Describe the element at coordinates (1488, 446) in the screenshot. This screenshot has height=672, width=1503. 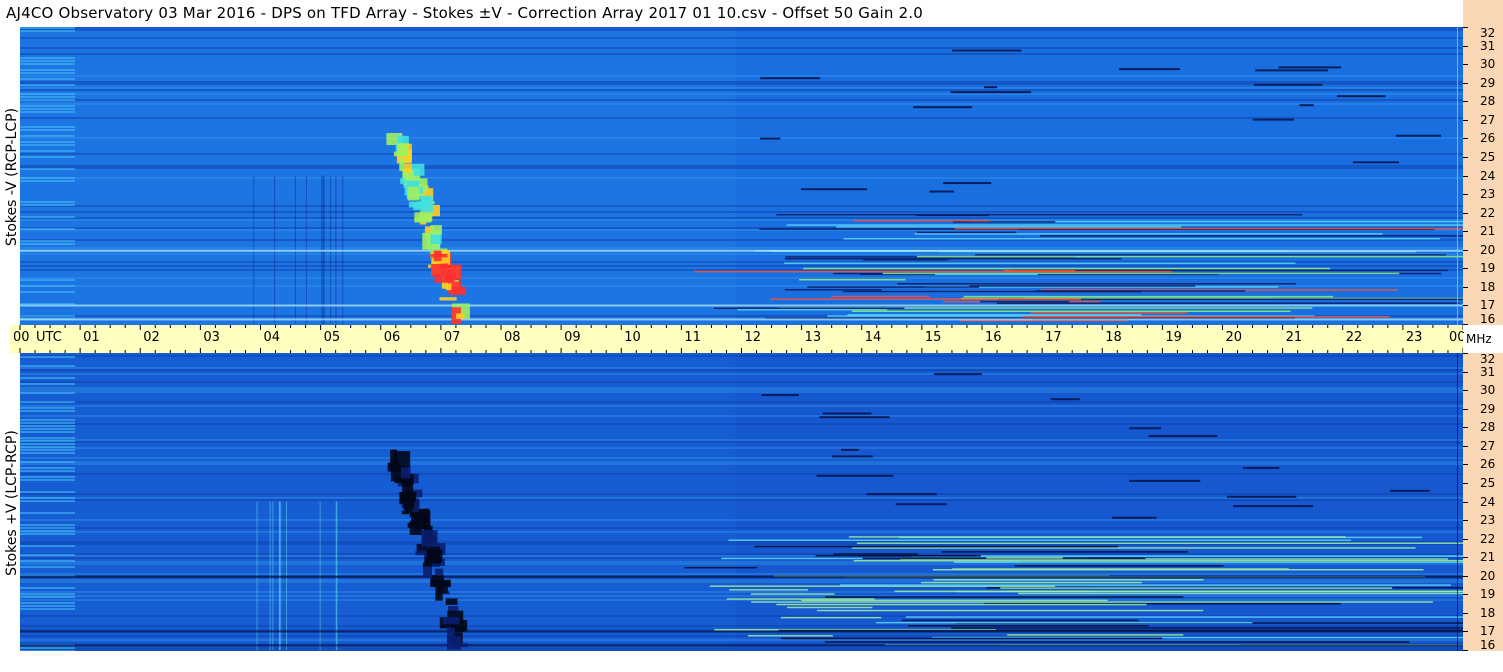
I see `freq-tick-label: 27` at that location.